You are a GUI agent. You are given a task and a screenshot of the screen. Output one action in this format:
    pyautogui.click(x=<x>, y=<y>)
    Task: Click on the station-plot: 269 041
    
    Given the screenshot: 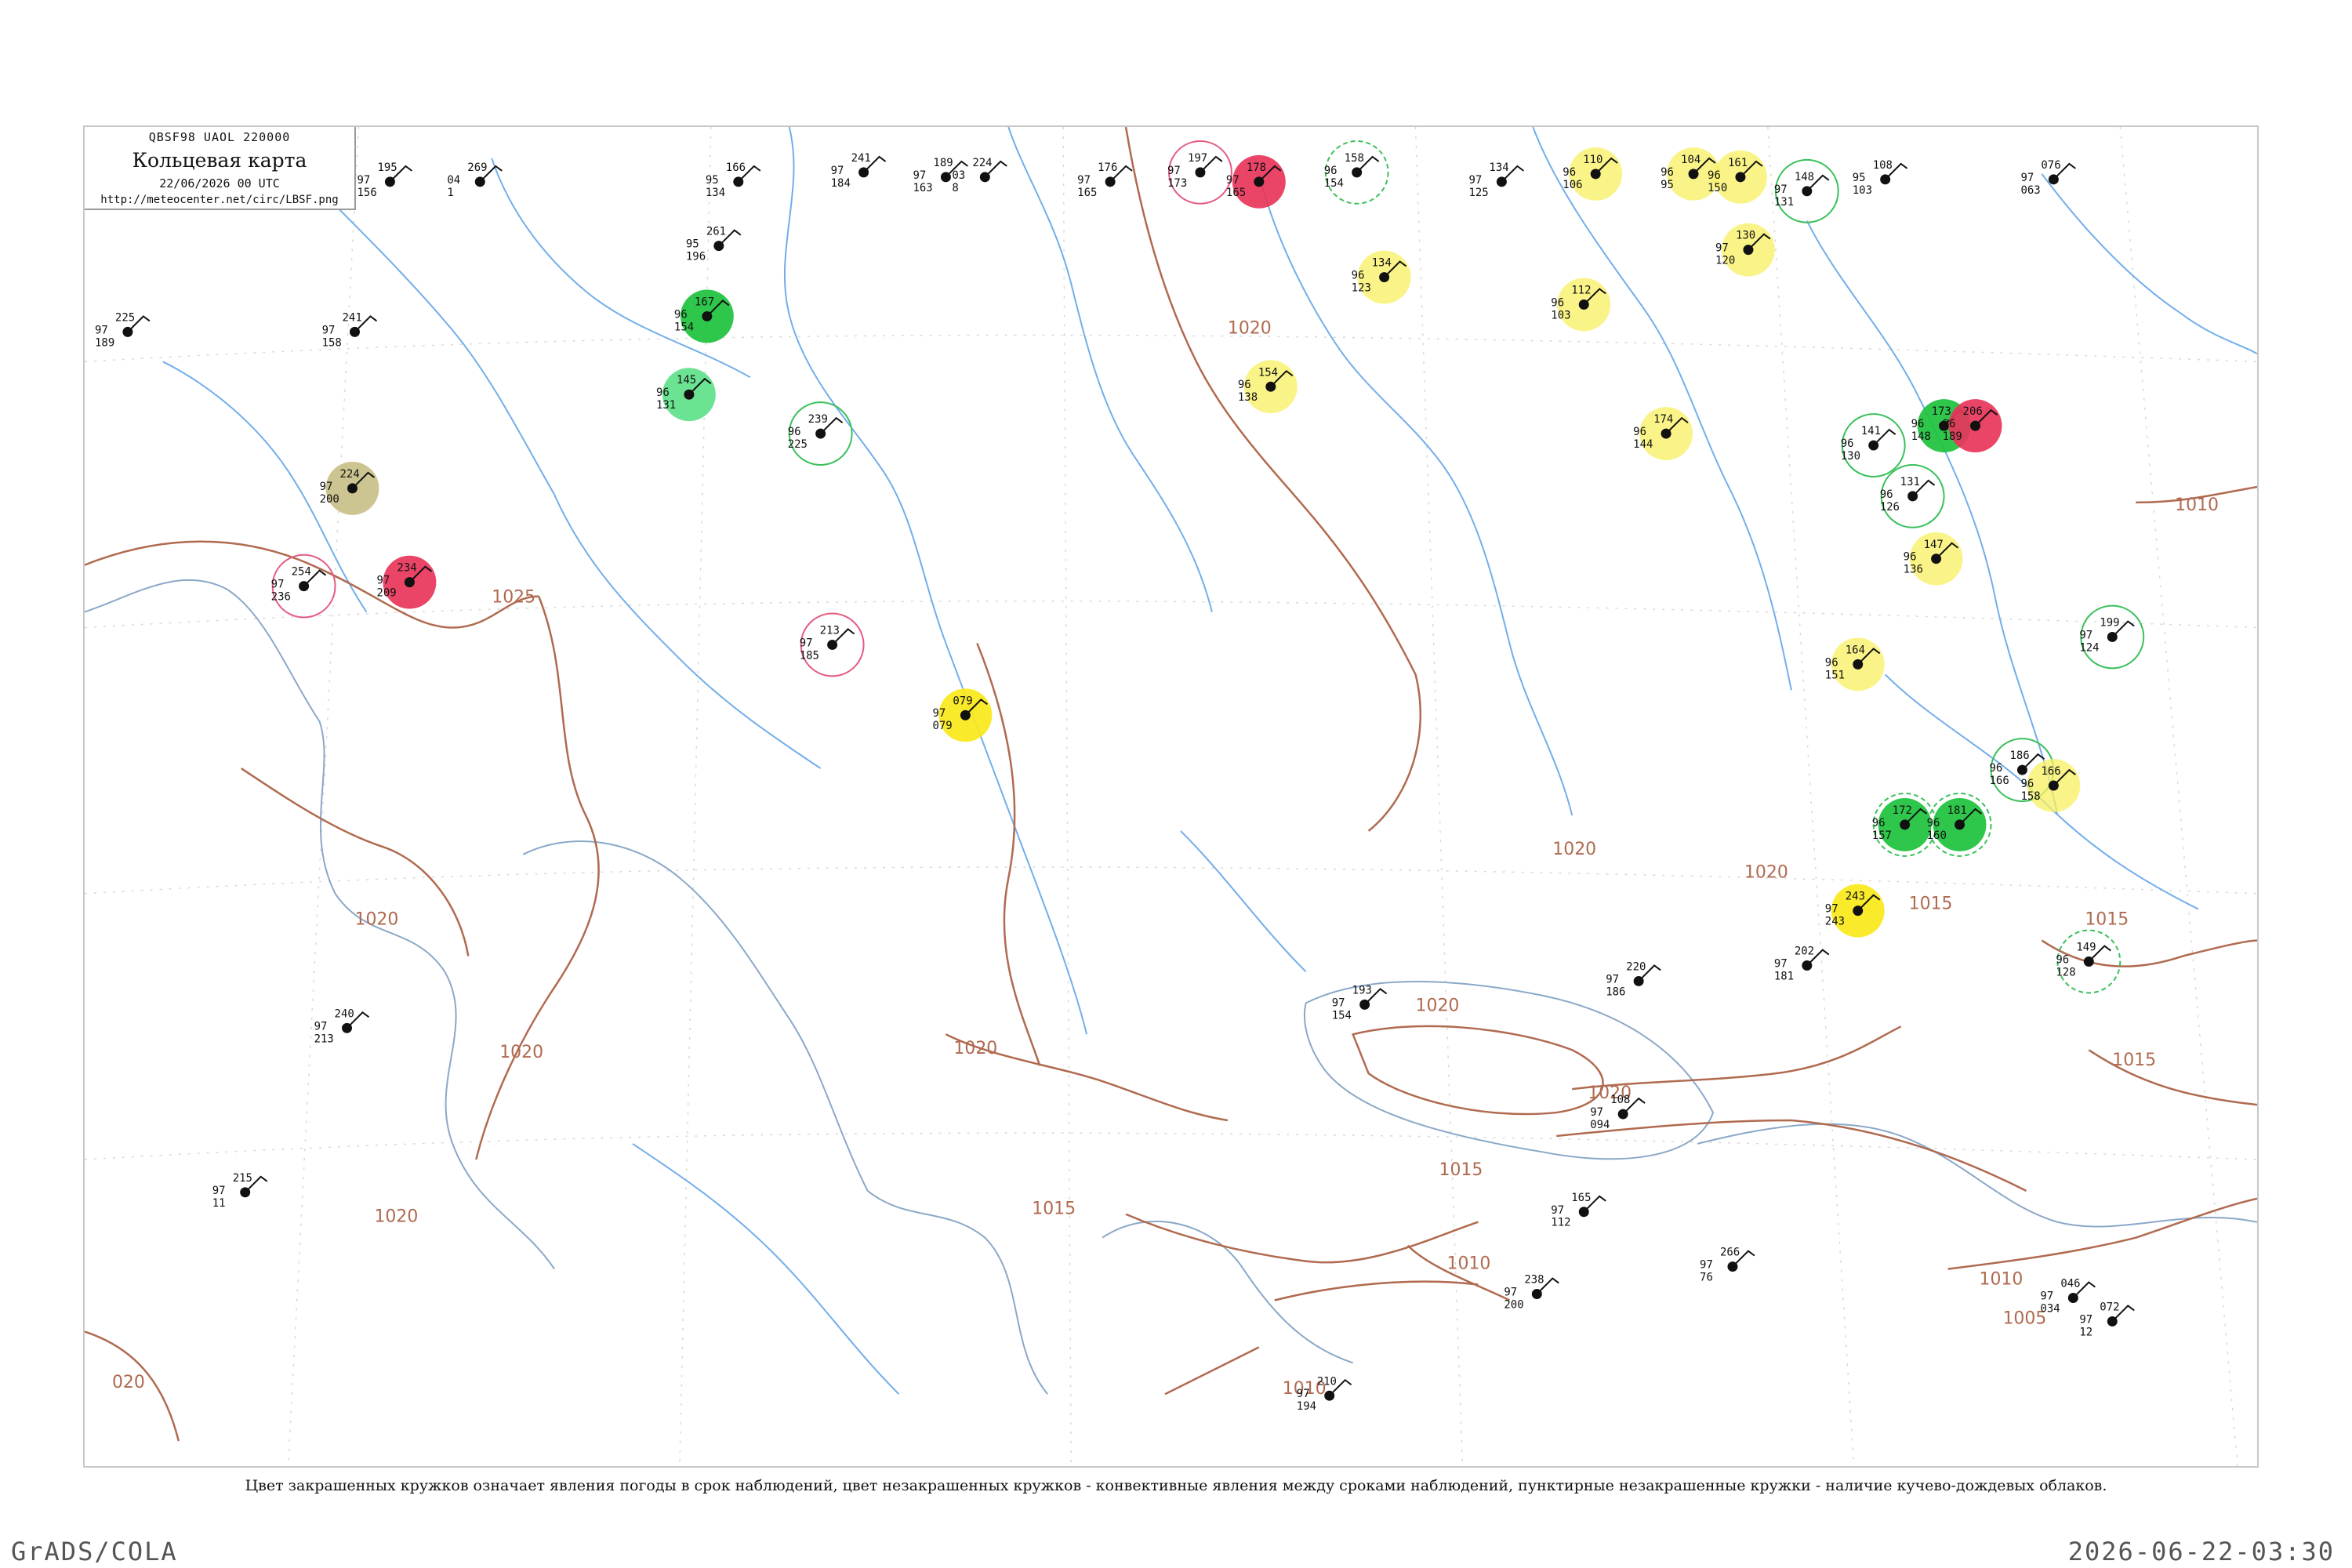 What is the action you would take?
    pyautogui.click(x=475, y=180)
    